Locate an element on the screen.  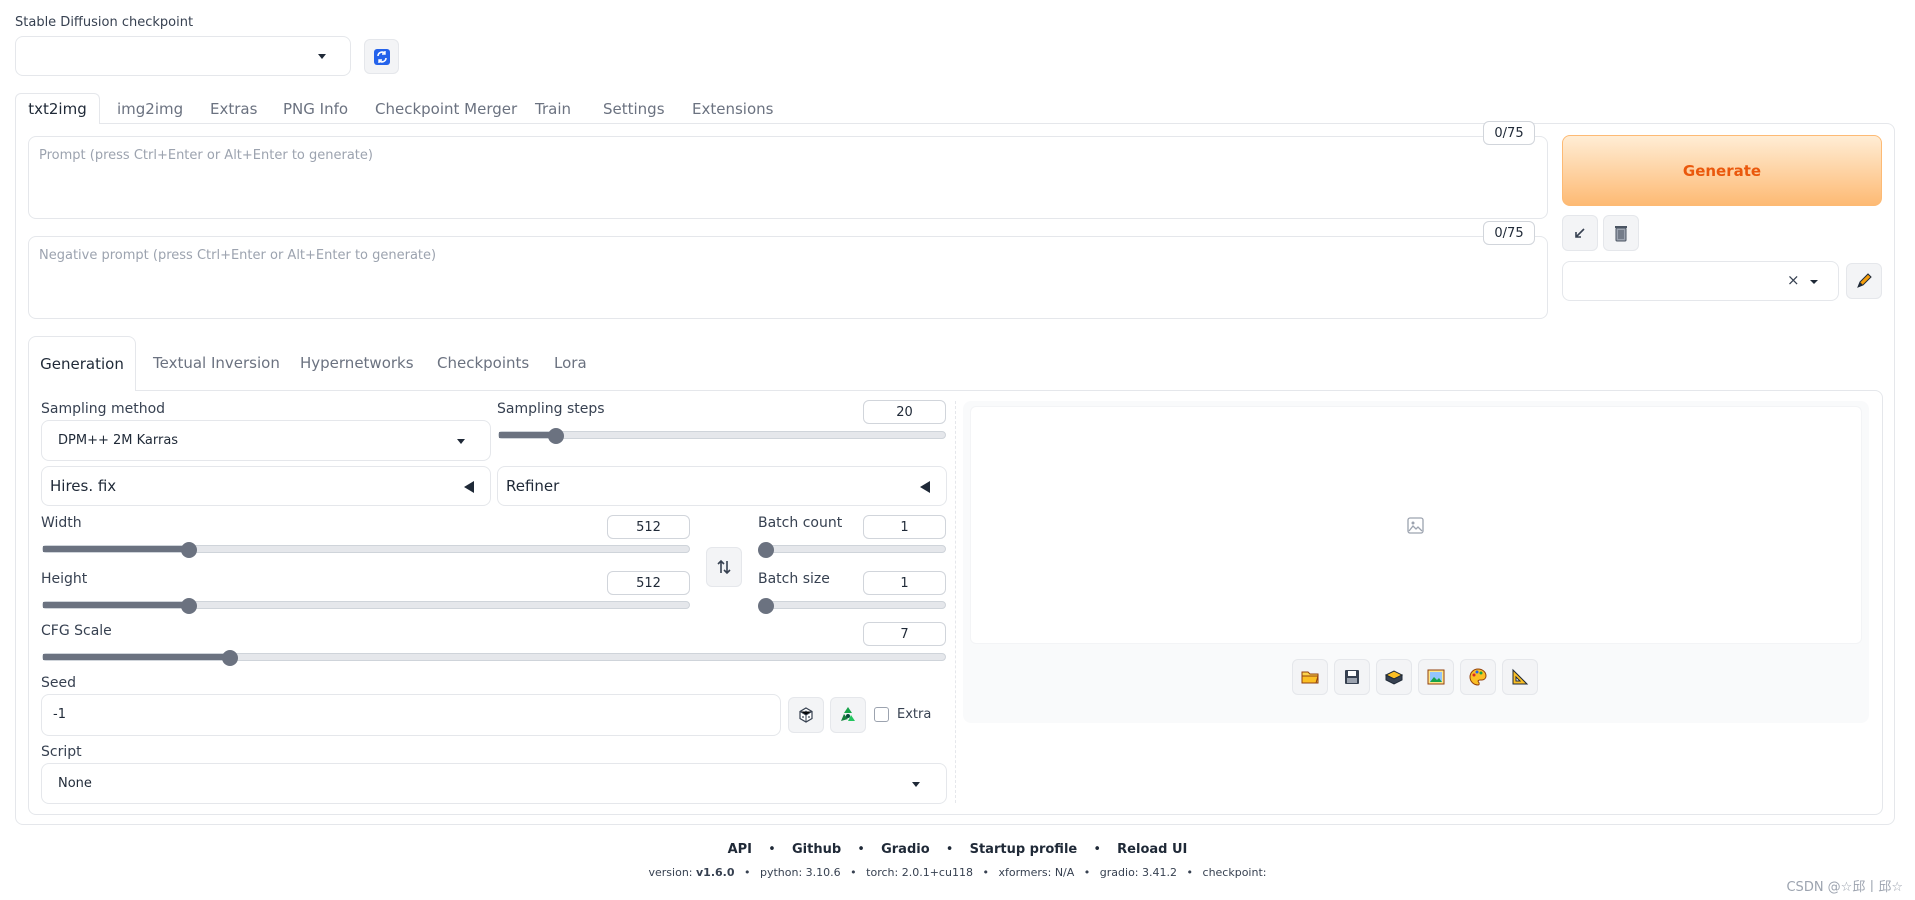
tab-extras: Extras is located at coordinates (233, 109).